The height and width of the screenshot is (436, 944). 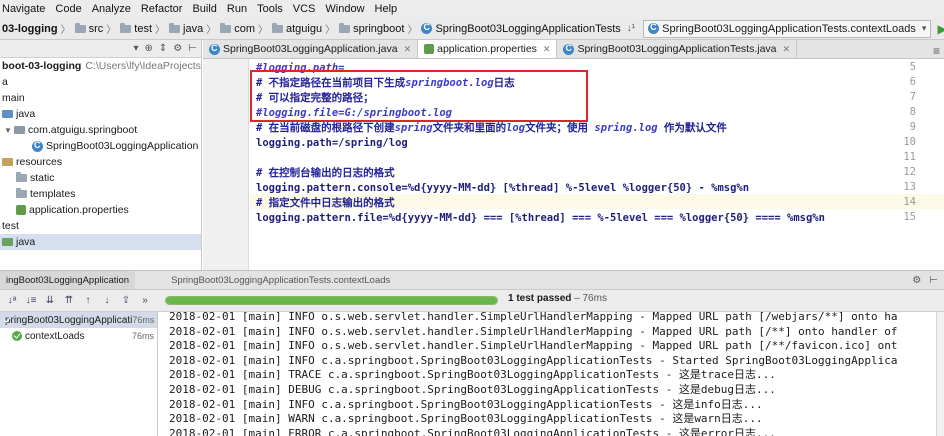 What do you see at coordinates (631, 28) in the screenshot?
I see `sort-icon: ↓¹` at bounding box center [631, 28].